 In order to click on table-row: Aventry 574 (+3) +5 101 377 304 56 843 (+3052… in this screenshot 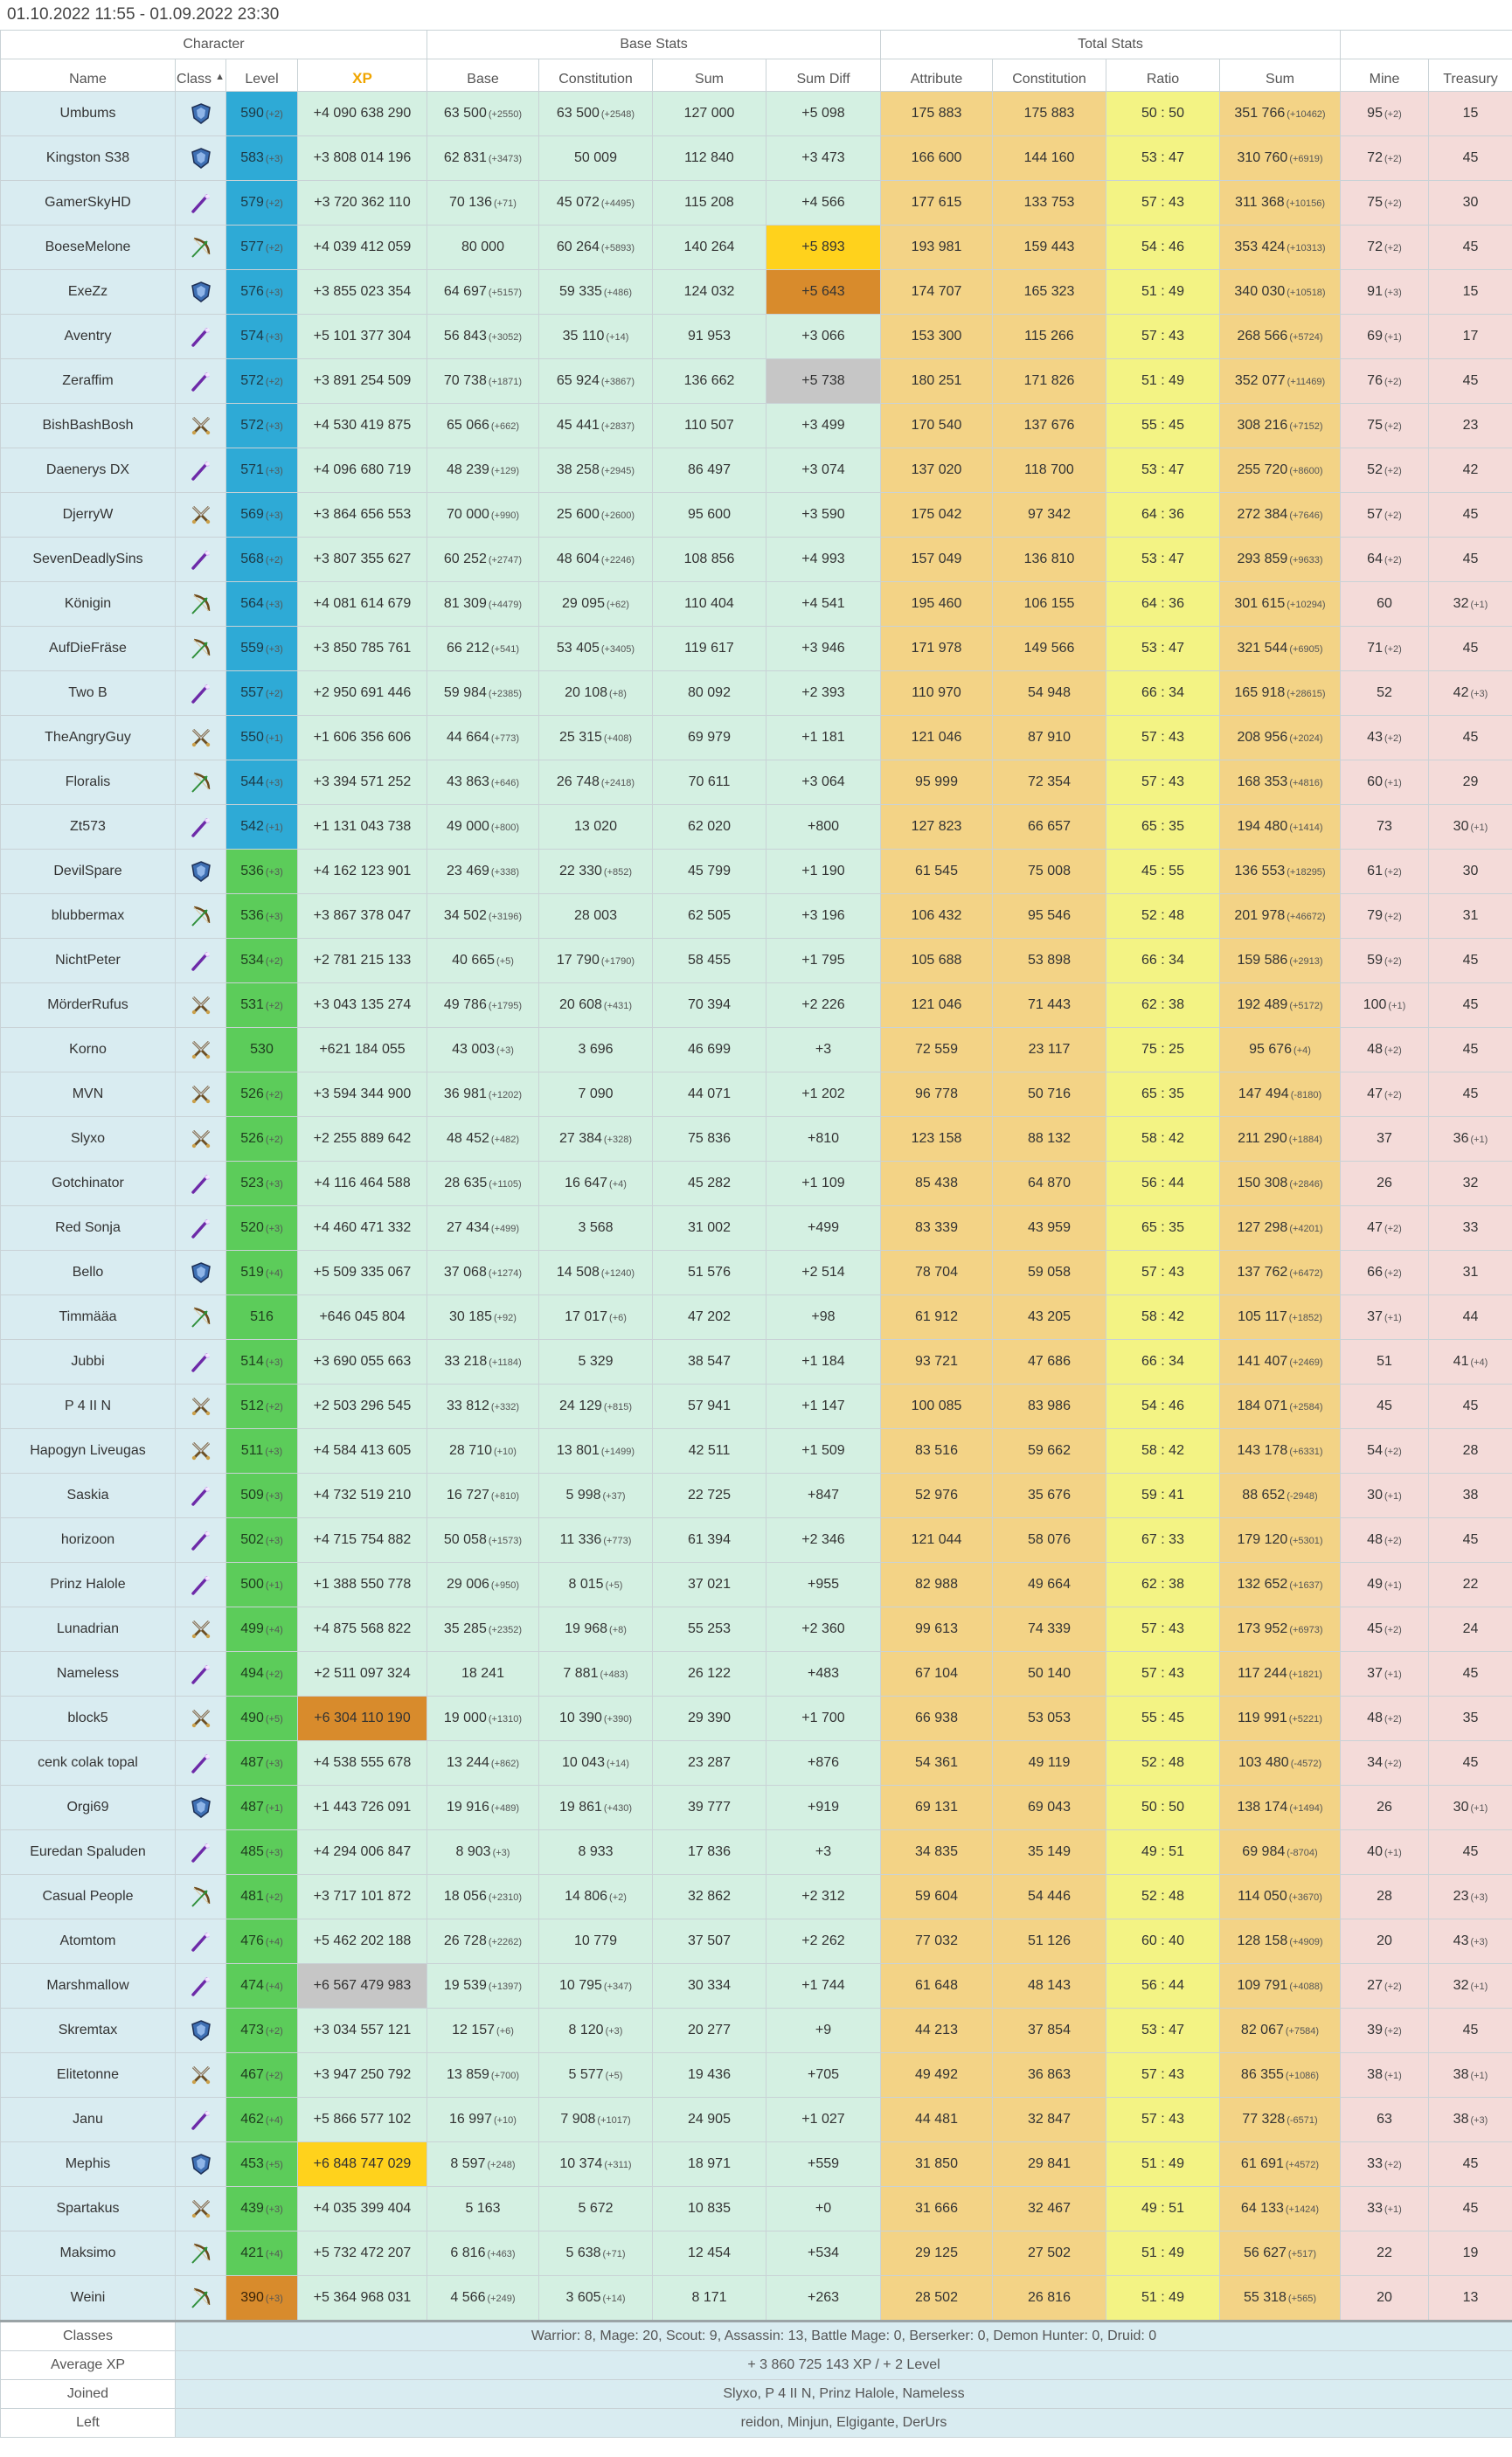, I will do `click(756, 336)`.